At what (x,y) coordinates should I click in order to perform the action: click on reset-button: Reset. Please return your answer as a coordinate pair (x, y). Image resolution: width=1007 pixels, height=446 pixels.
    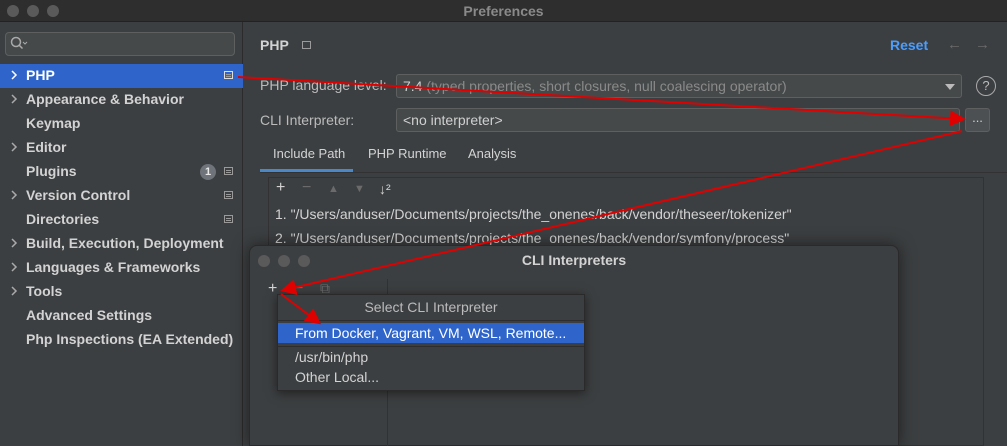
    Looking at the image, I should click on (909, 45).